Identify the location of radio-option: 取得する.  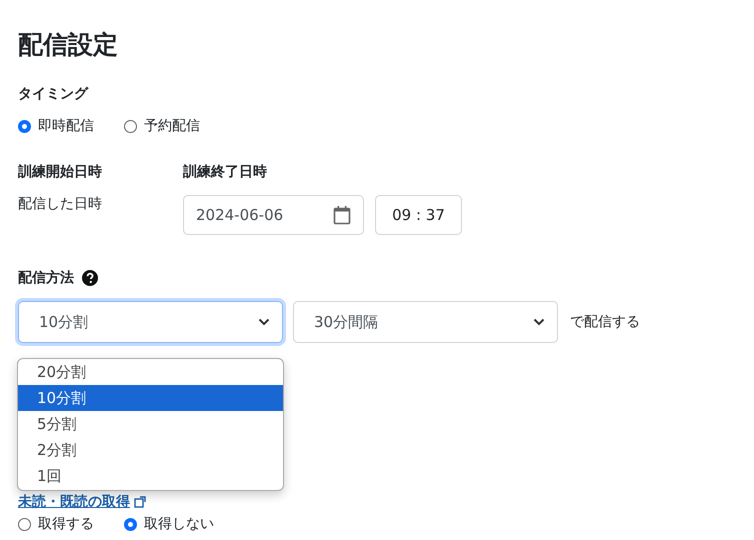
(56, 524).